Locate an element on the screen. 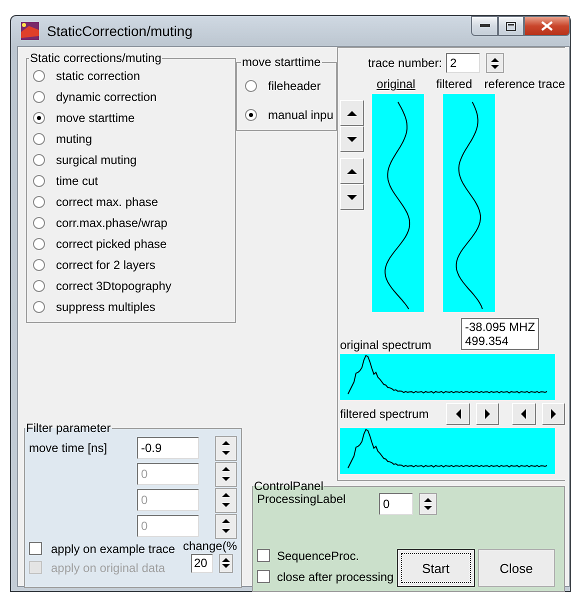  dialog-button: Close is located at coordinates (516, 568).